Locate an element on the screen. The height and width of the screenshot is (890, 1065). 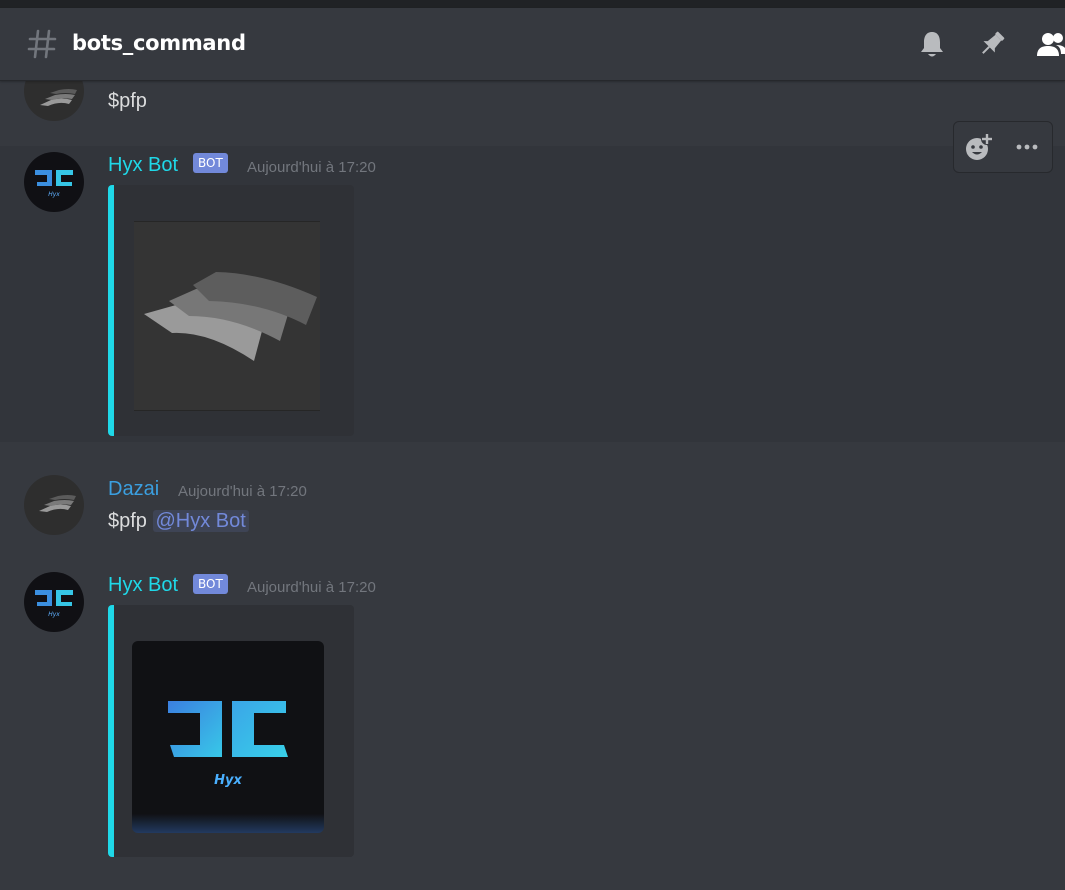
embed-image is located at coordinates (227, 316).